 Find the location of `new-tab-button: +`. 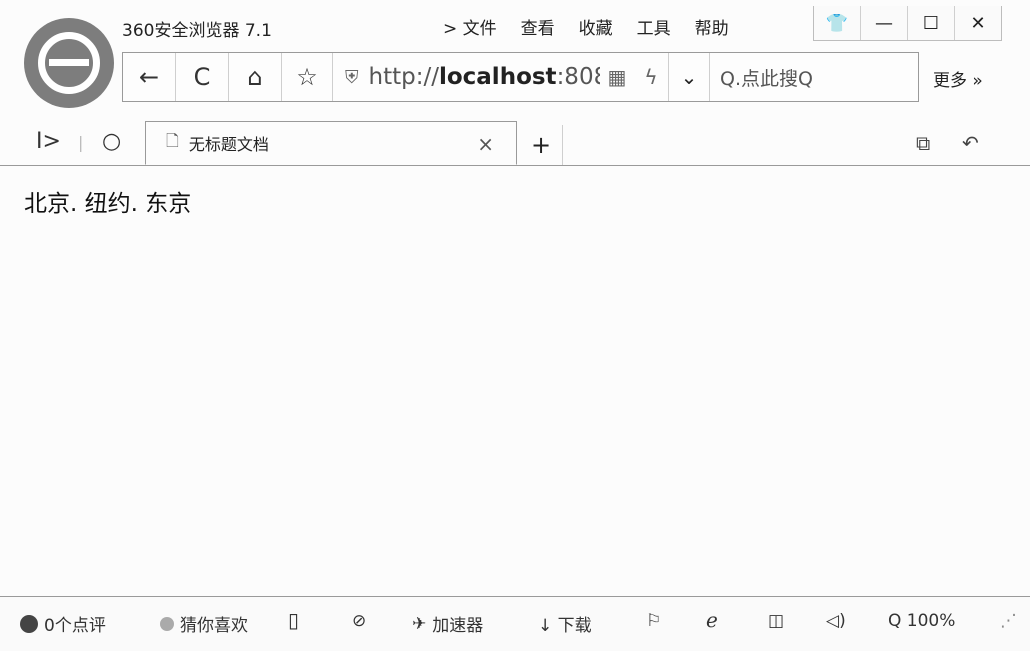

new-tab-button: + is located at coordinates (541, 145).